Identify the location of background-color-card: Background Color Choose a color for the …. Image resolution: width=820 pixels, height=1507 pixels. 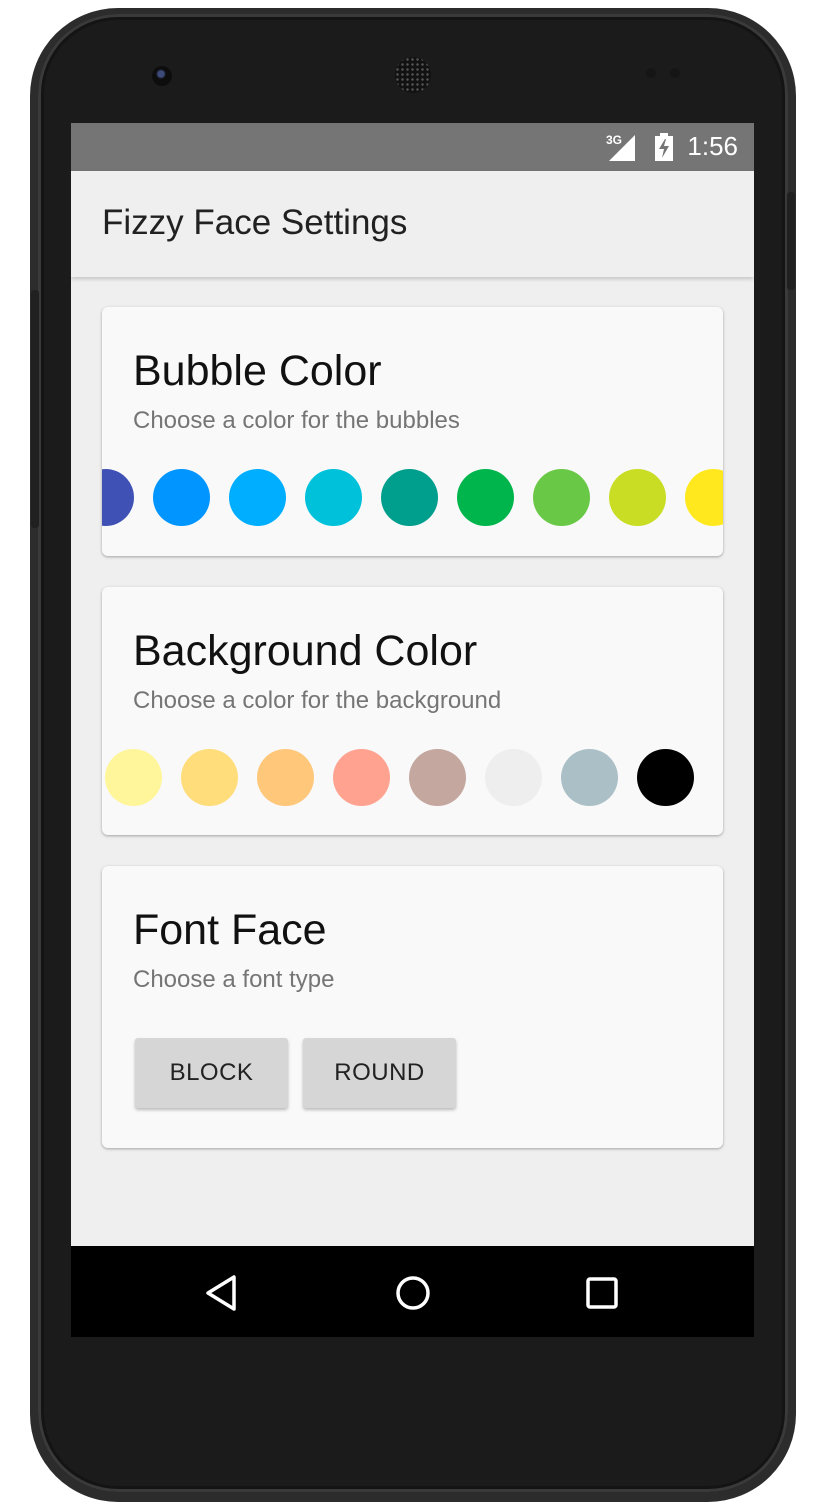
(412, 711).